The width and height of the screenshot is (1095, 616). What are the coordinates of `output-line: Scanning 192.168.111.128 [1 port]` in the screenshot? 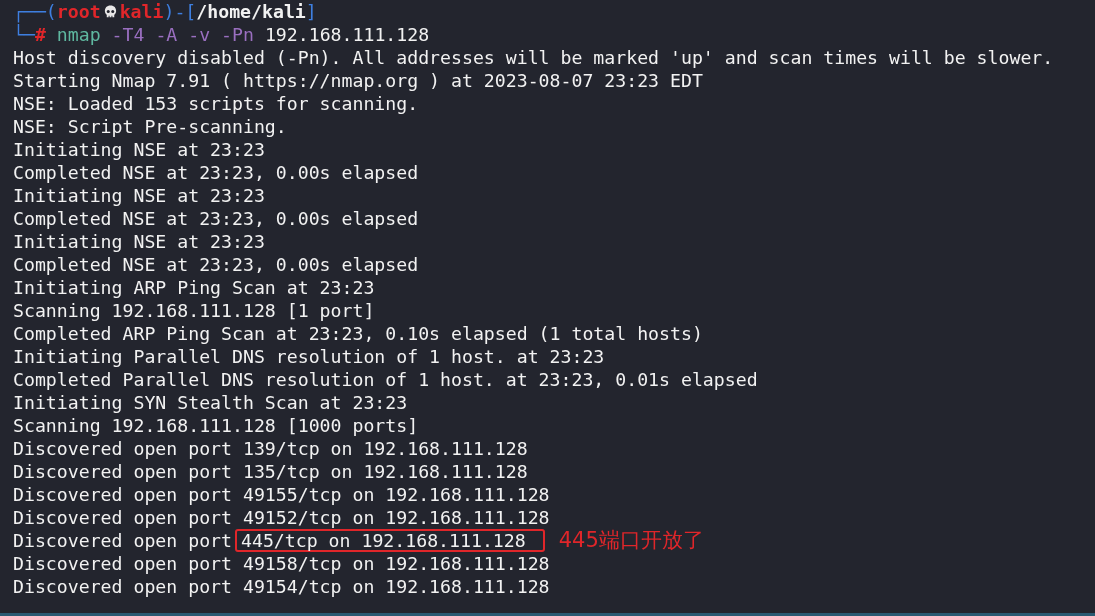 It's located at (194, 310).